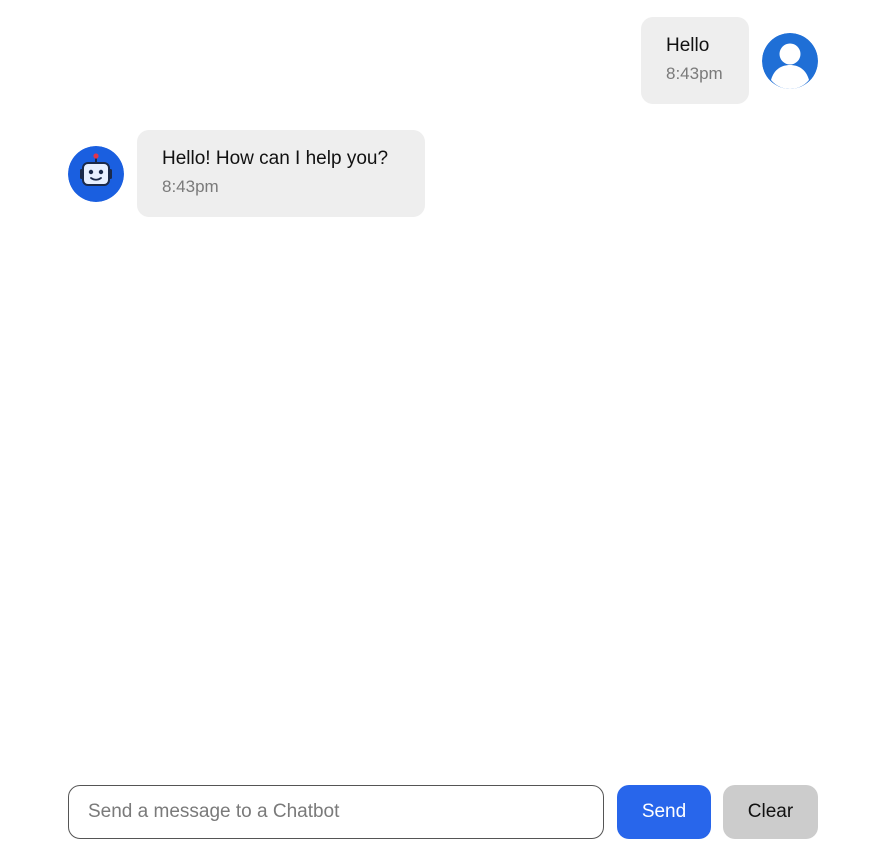 The width and height of the screenshot is (891, 862). What do you see at coordinates (275, 158) in the screenshot?
I see `bot-message-text: Hello! How can I help you?` at bounding box center [275, 158].